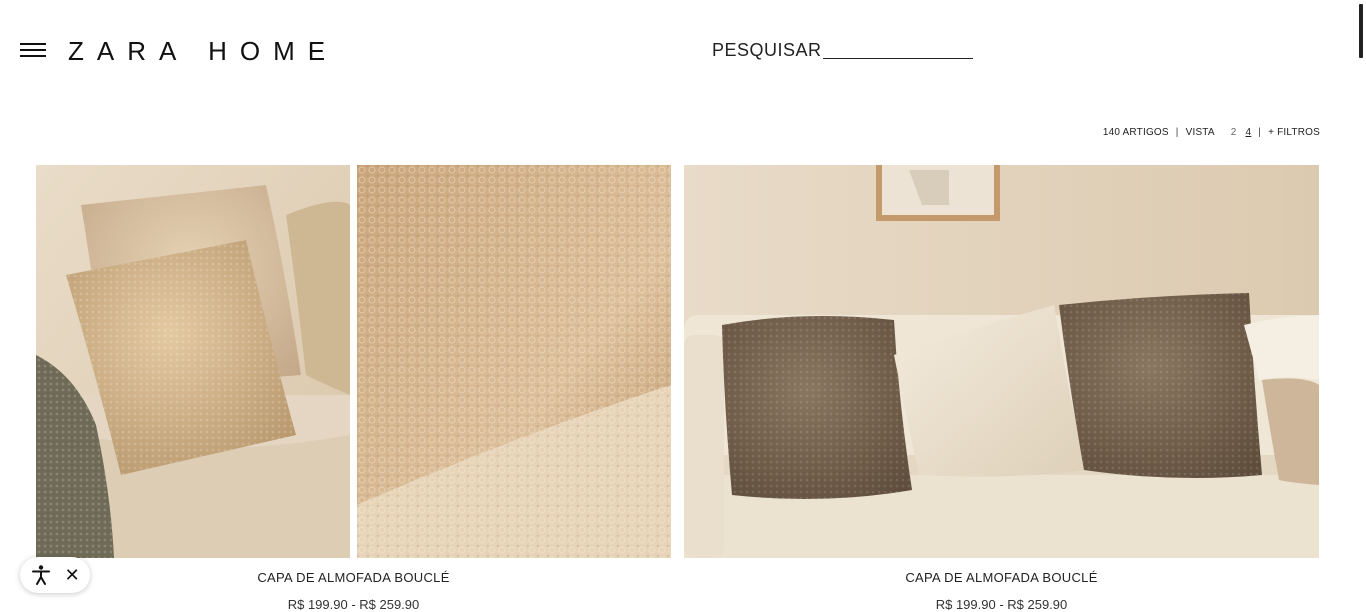 The image size is (1366, 612). I want to click on hamburger-icon, so click(33, 51).